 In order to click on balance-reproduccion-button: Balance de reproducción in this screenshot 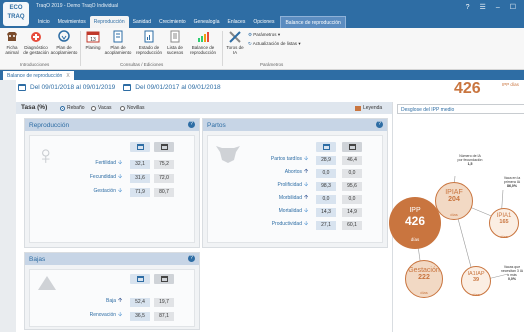, I will do `click(203, 42)`.